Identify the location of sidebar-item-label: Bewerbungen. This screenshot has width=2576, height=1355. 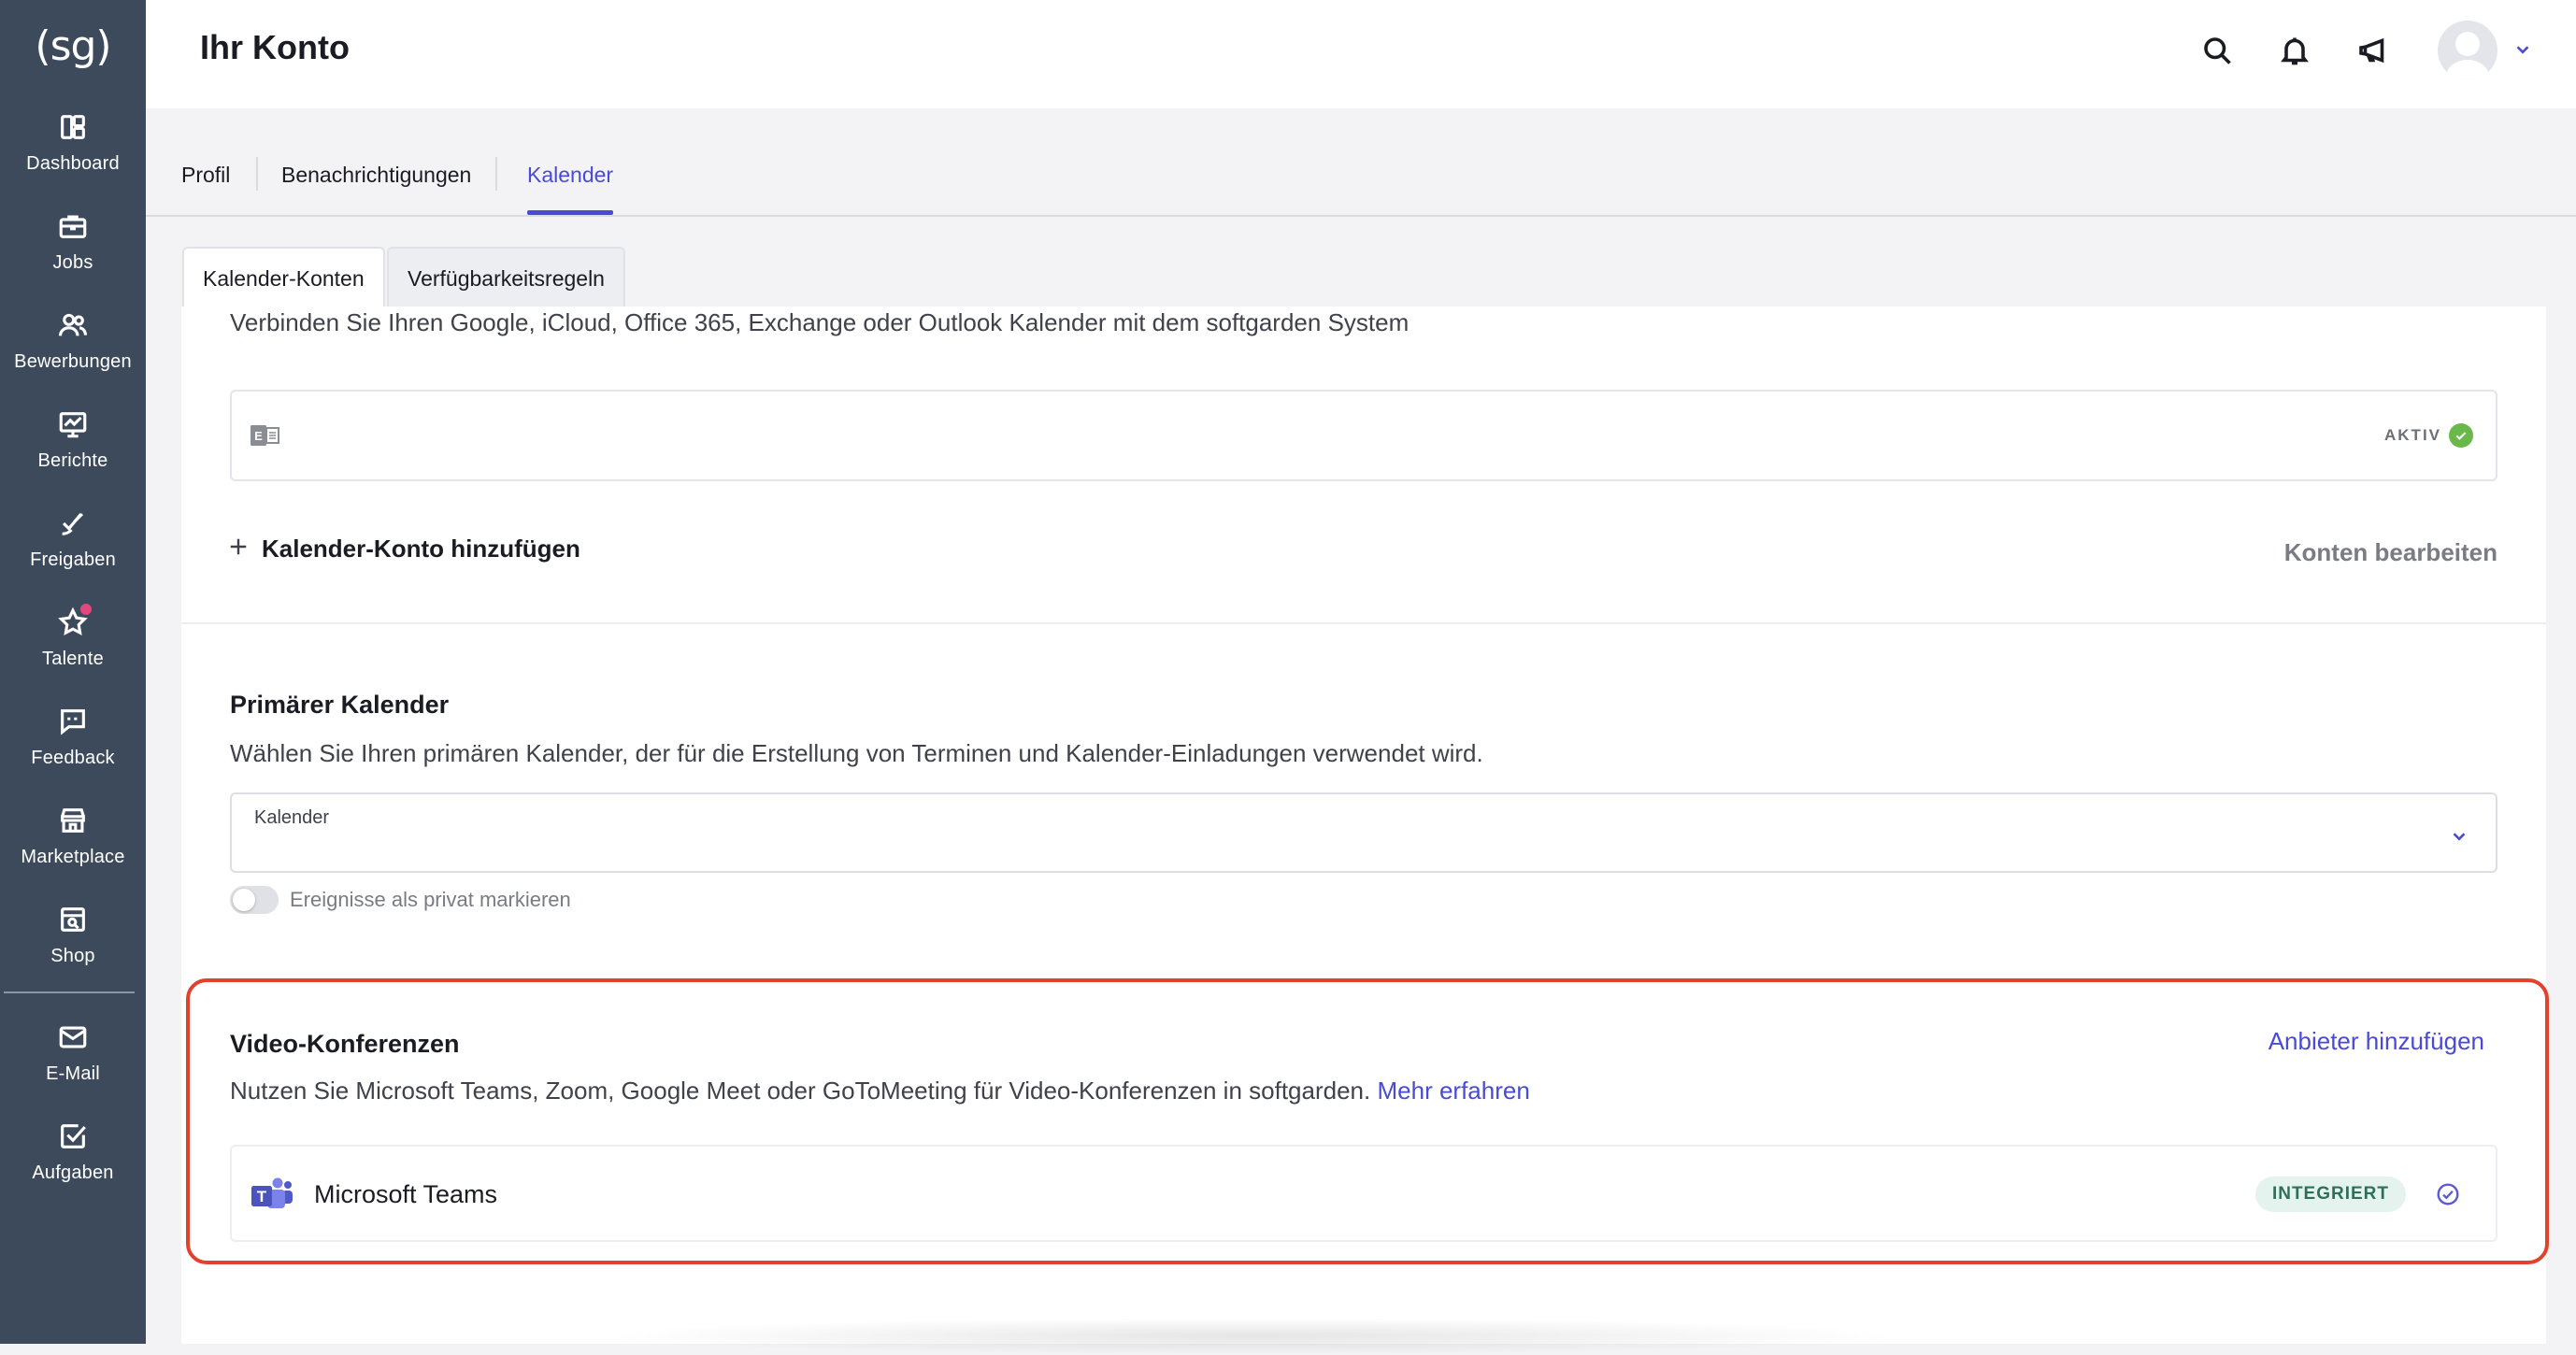
(73, 361).